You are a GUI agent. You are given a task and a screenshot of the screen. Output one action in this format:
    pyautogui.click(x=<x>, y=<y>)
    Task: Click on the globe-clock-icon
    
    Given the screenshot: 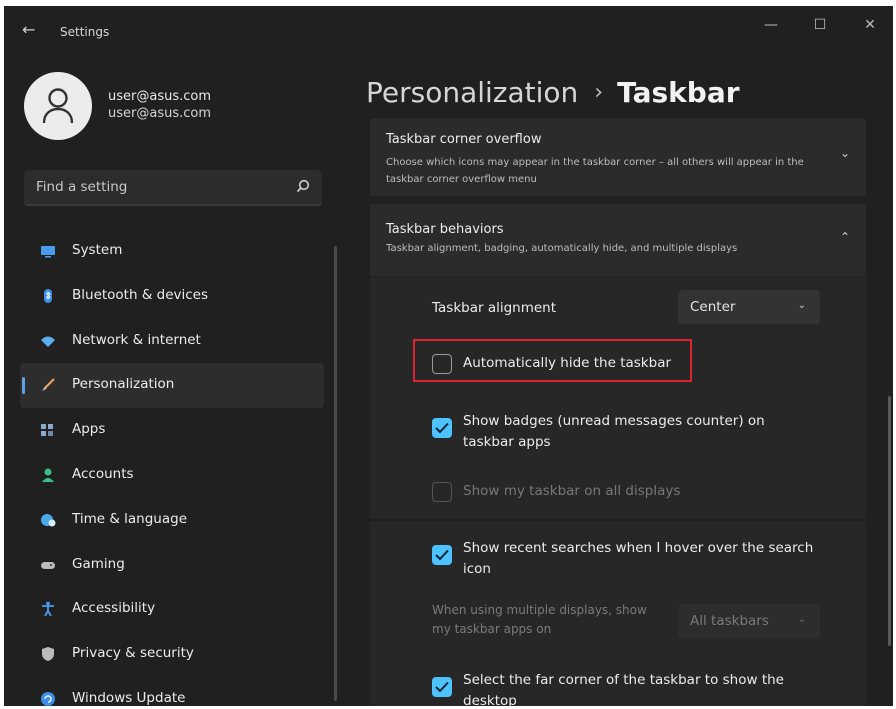 What is the action you would take?
    pyautogui.click(x=48, y=520)
    